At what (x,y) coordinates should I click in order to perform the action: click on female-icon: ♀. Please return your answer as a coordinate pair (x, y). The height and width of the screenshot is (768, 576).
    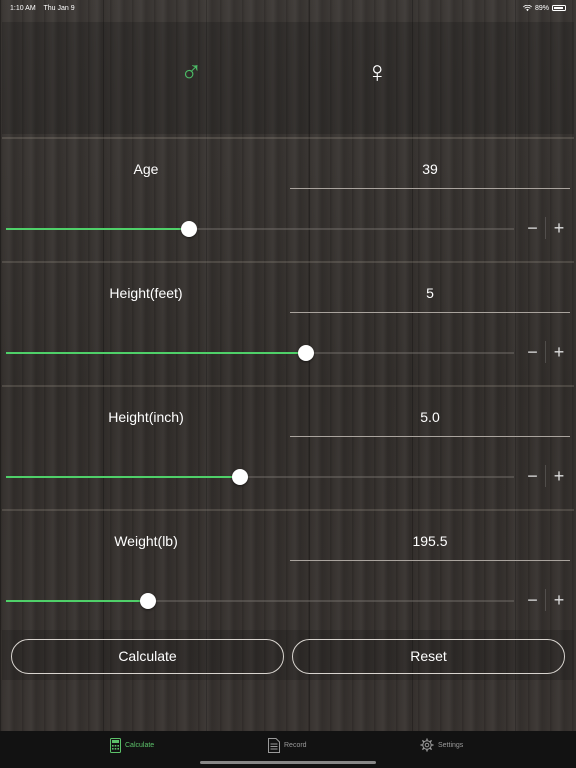
    Looking at the image, I should click on (377, 73).